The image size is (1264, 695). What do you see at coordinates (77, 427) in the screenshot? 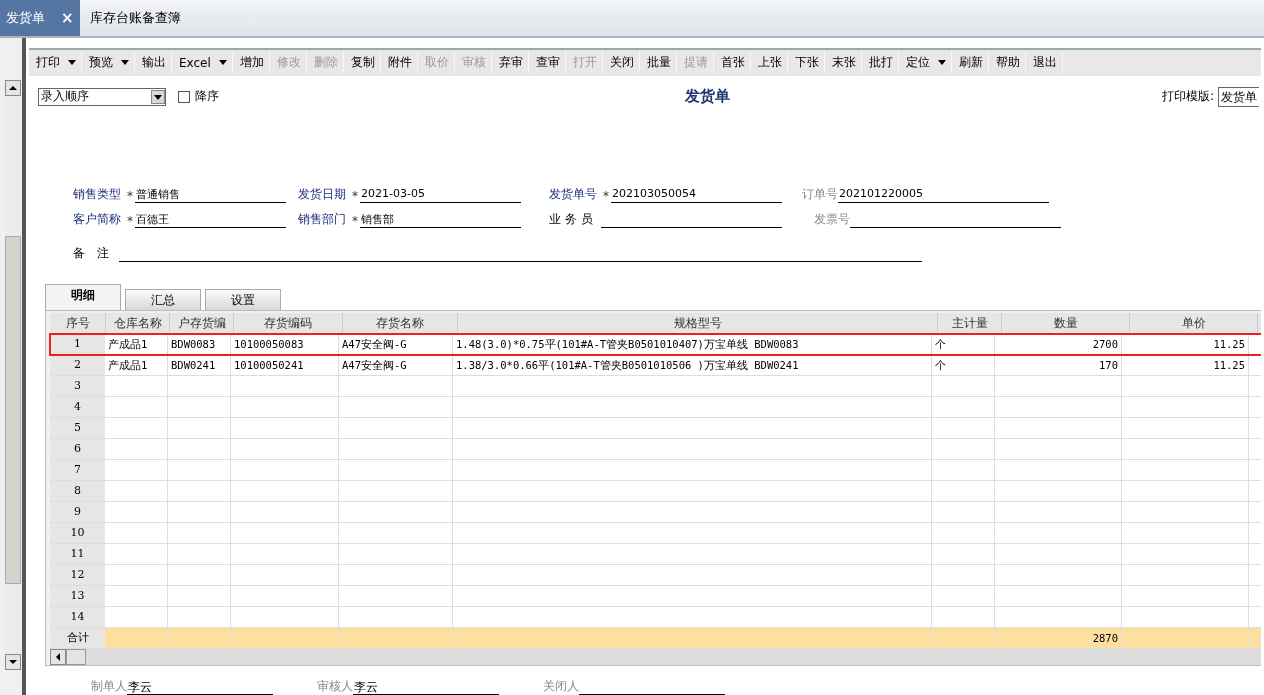
I see `row-number: 5` at bounding box center [77, 427].